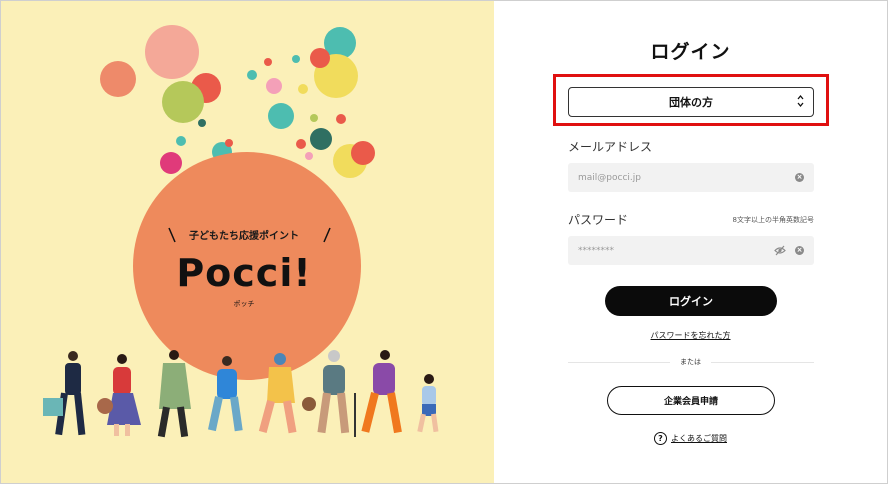 The image size is (888, 484). What do you see at coordinates (690, 335) in the screenshot?
I see `forgot-password-link: パスワードを忘れた方` at bounding box center [690, 335].